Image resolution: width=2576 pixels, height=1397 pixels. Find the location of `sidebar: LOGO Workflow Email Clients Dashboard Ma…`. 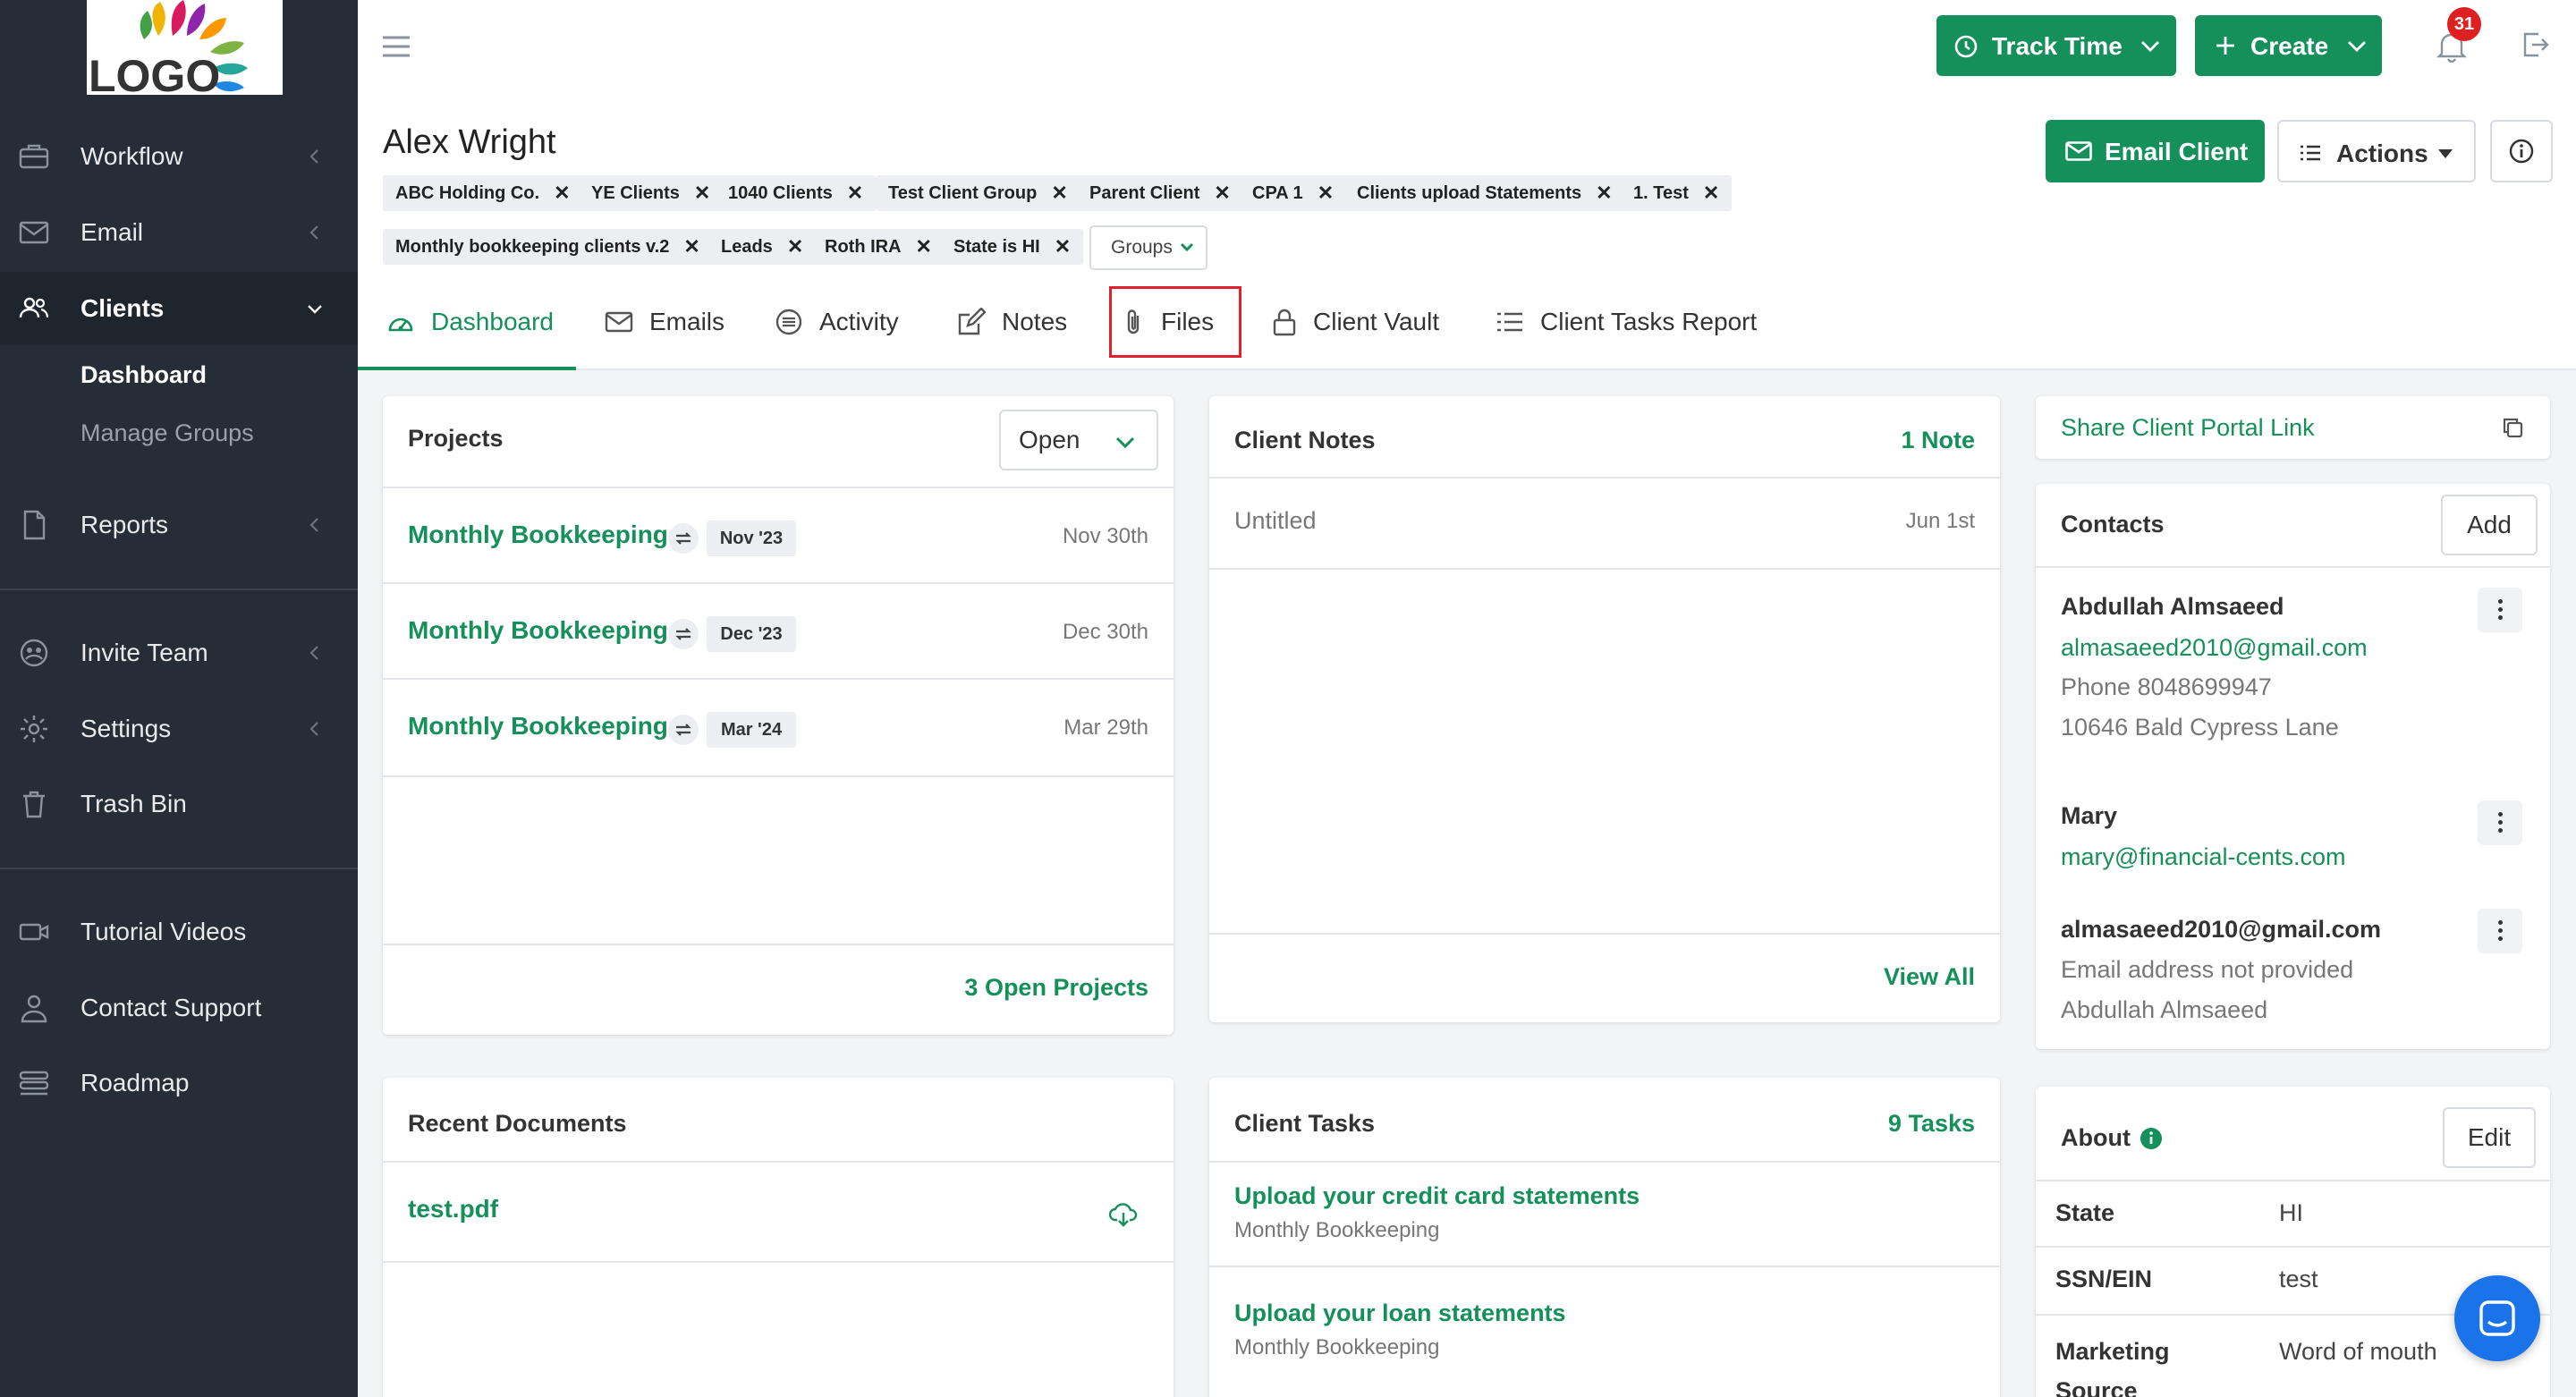

sidebar: LOGO Workflow Email Clients Dashboard Ma… is located at coordinates (179, 698).